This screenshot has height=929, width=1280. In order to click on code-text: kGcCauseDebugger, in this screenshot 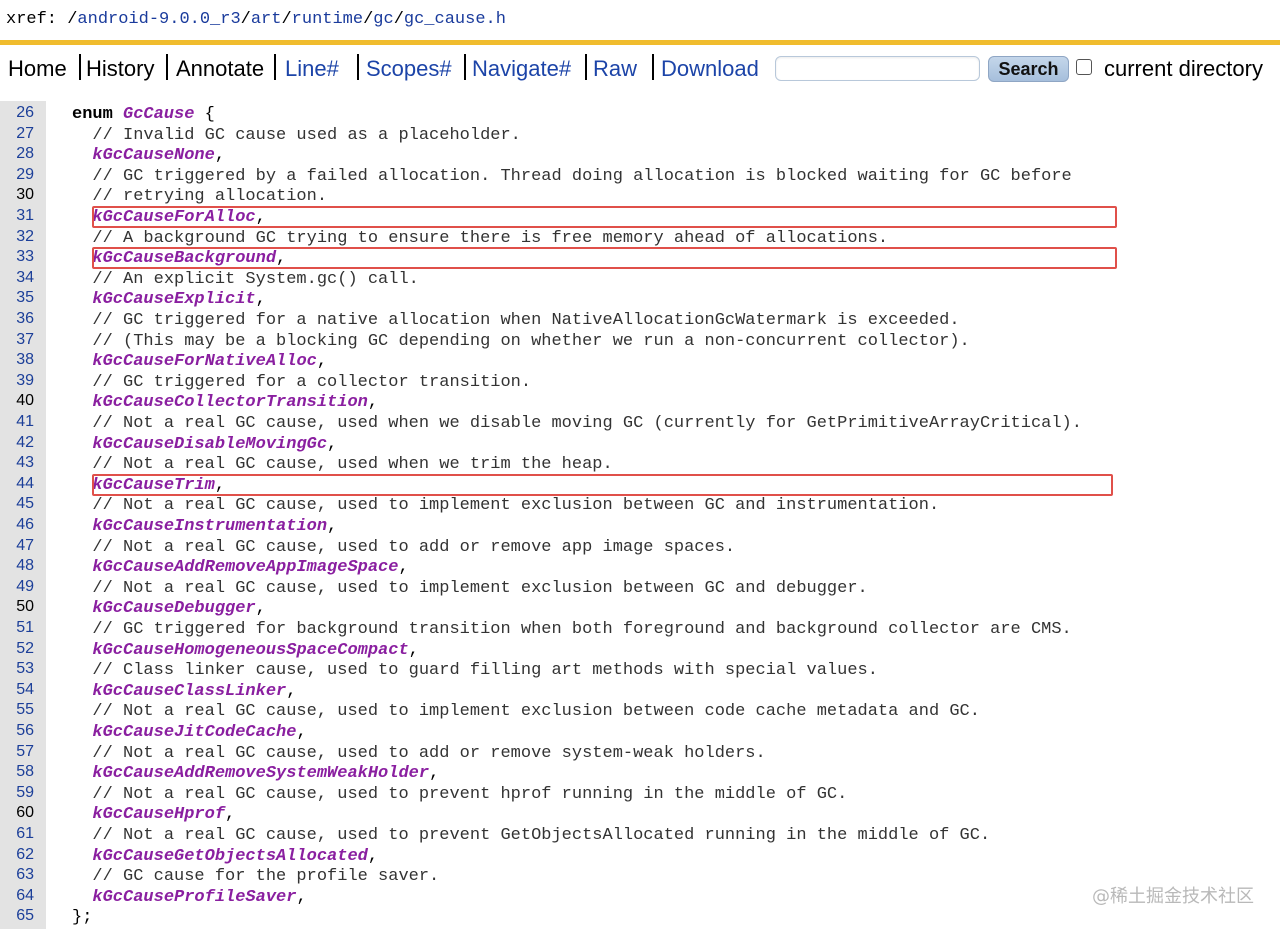, I will do `click(168, 608)`.